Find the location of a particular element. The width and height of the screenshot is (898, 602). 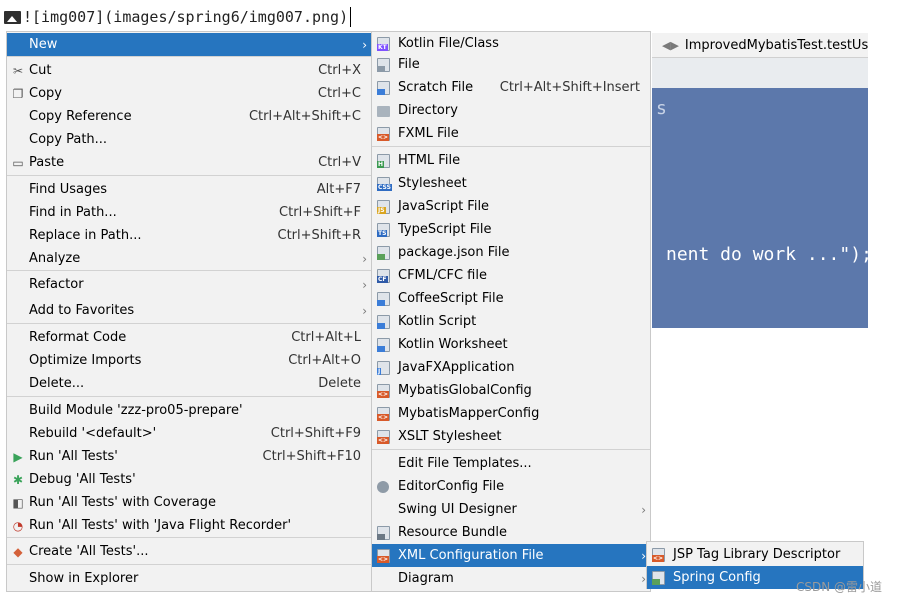

new-item-file: File is located at coordinates (511, 64).